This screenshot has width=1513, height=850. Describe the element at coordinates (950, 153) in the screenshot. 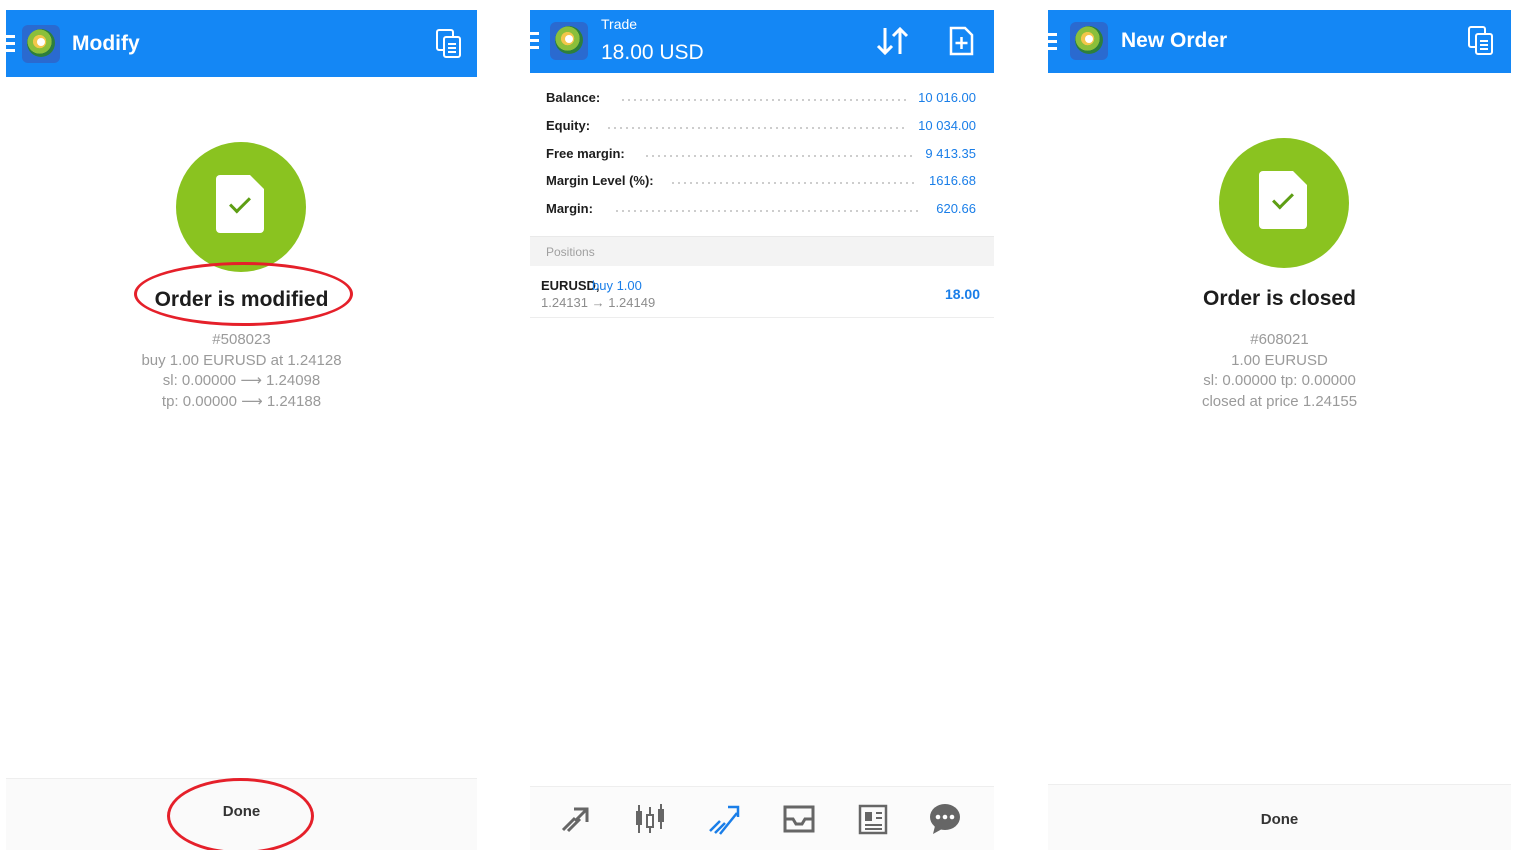

I see `summary-value: 9 413.35` at that location.